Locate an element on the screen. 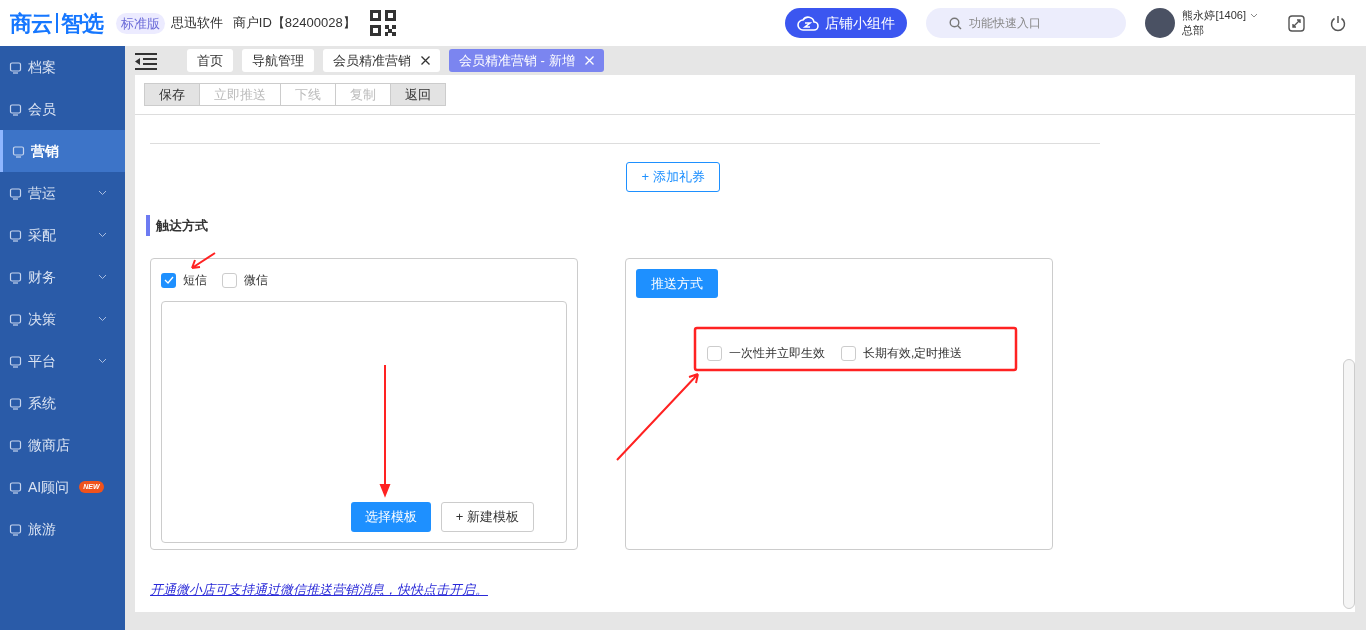 This screenshot has width=1366, height=630. toolbar-button: 保存 is located at coordinates (172, 94).